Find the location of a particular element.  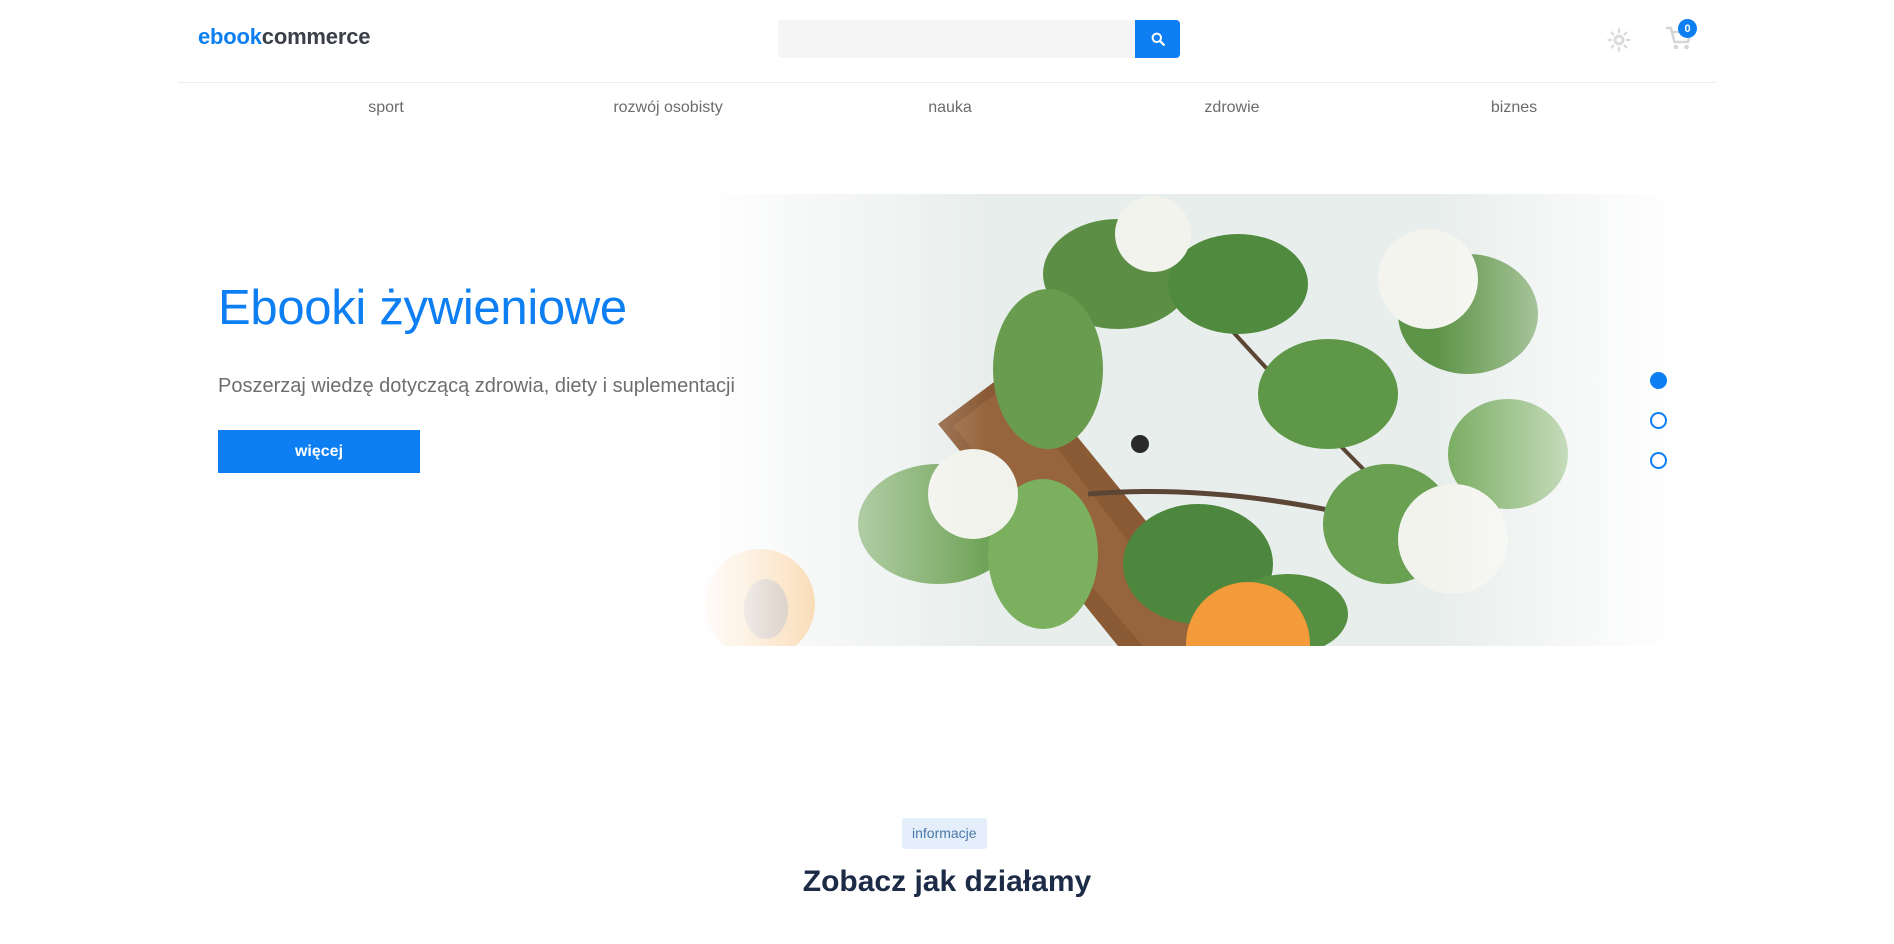

sun-icon is located at coordinates (1619, 40).